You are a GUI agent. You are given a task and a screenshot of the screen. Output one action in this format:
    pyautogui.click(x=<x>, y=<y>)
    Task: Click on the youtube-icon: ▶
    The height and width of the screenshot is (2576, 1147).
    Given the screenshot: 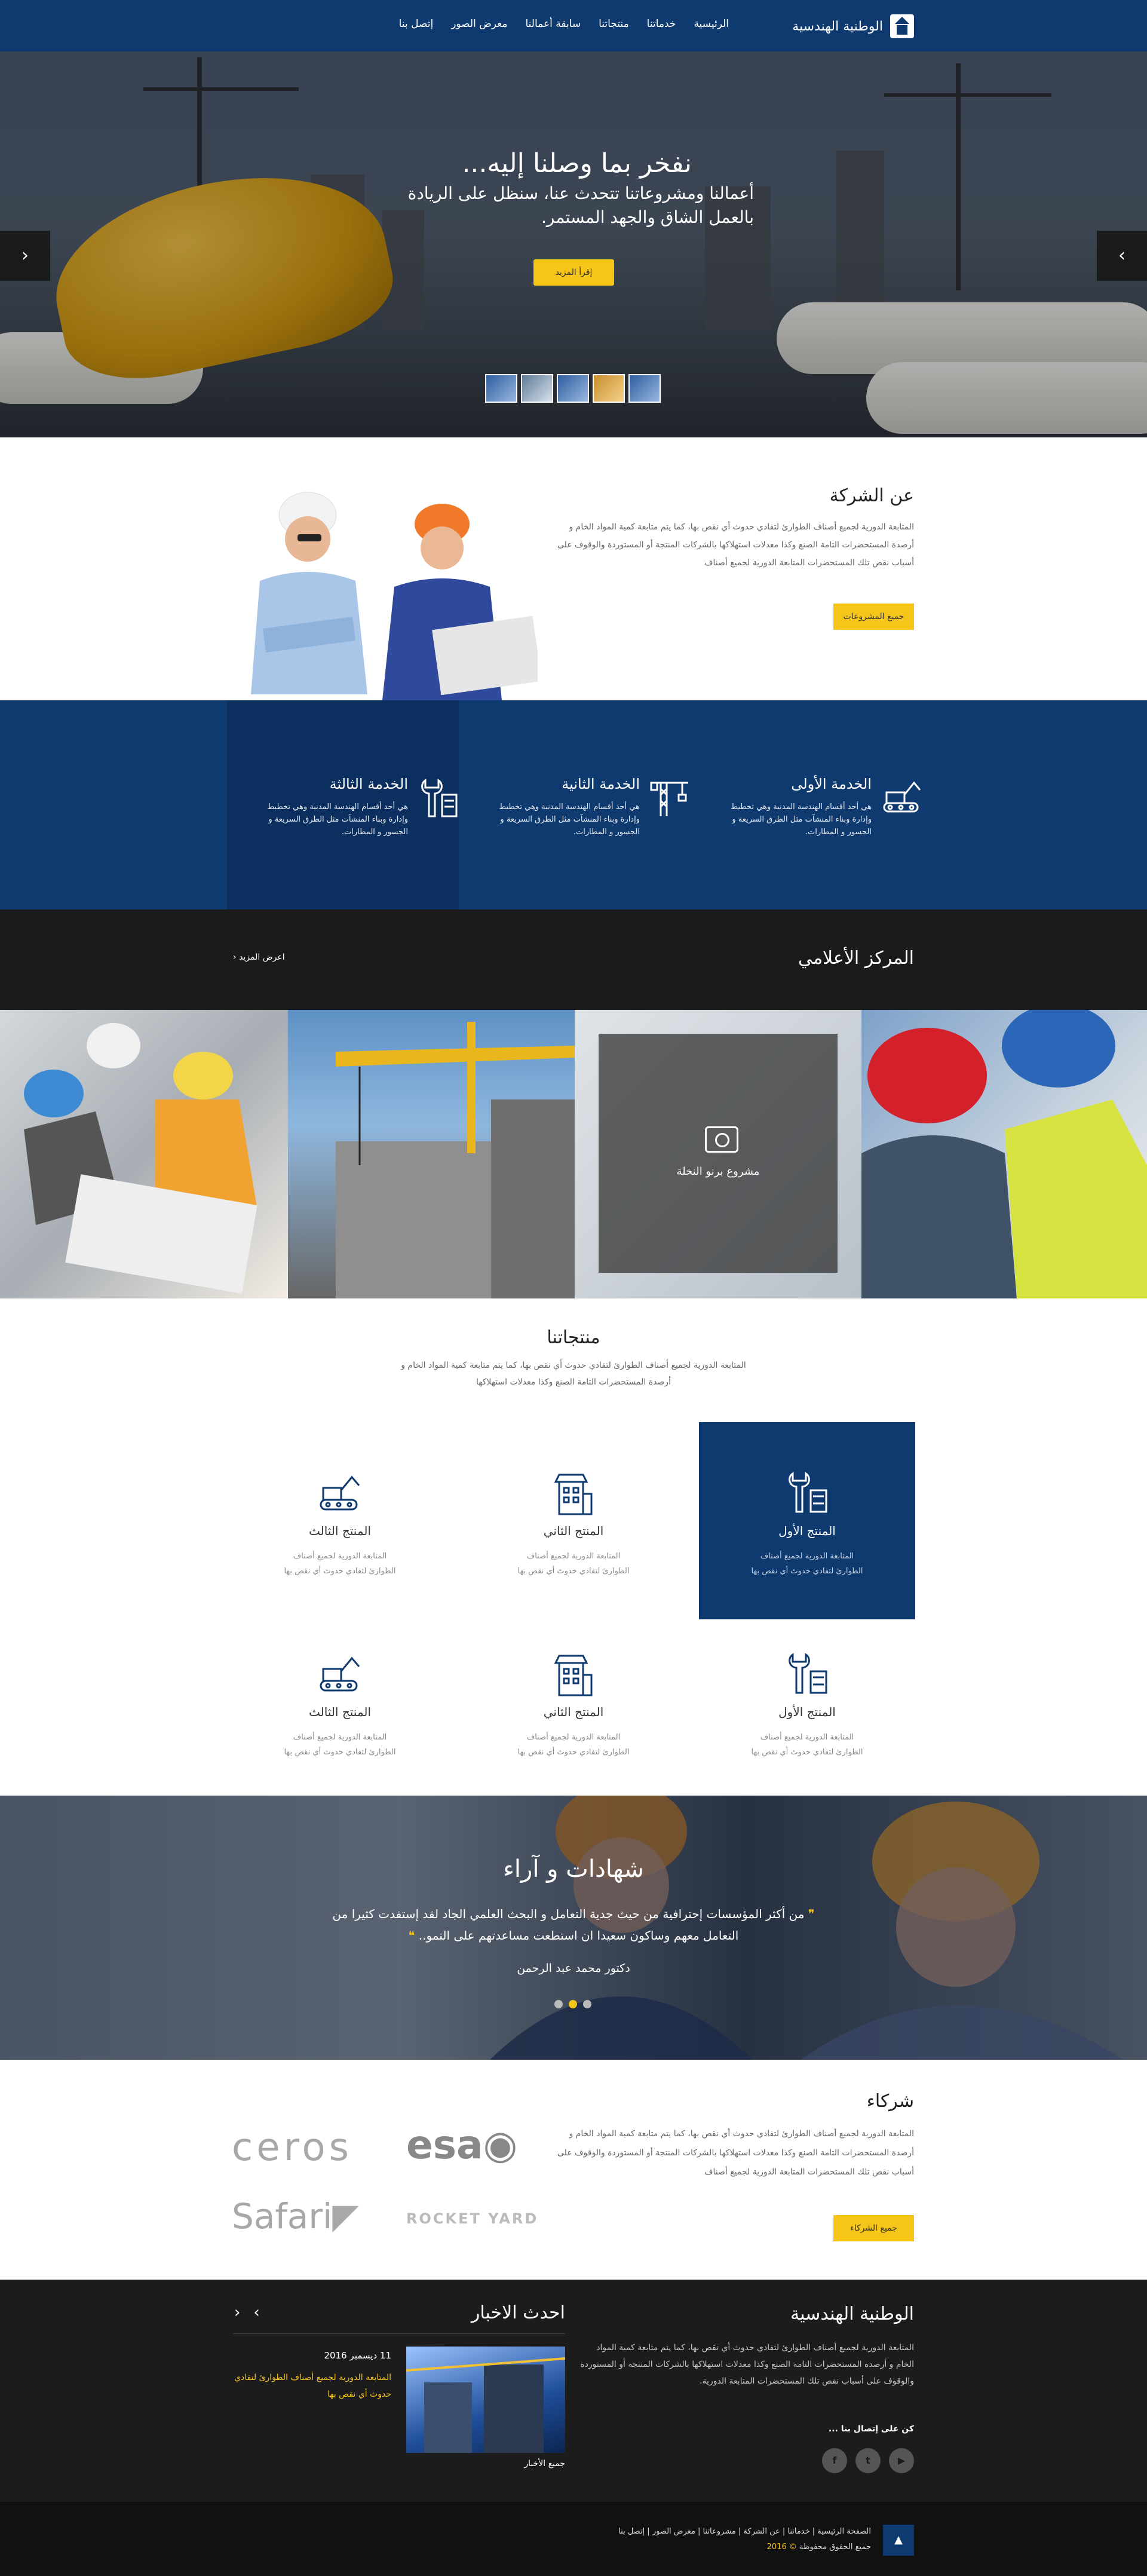 What is the action you would take?
    pyautogui.click(x=901, y=2461)
    